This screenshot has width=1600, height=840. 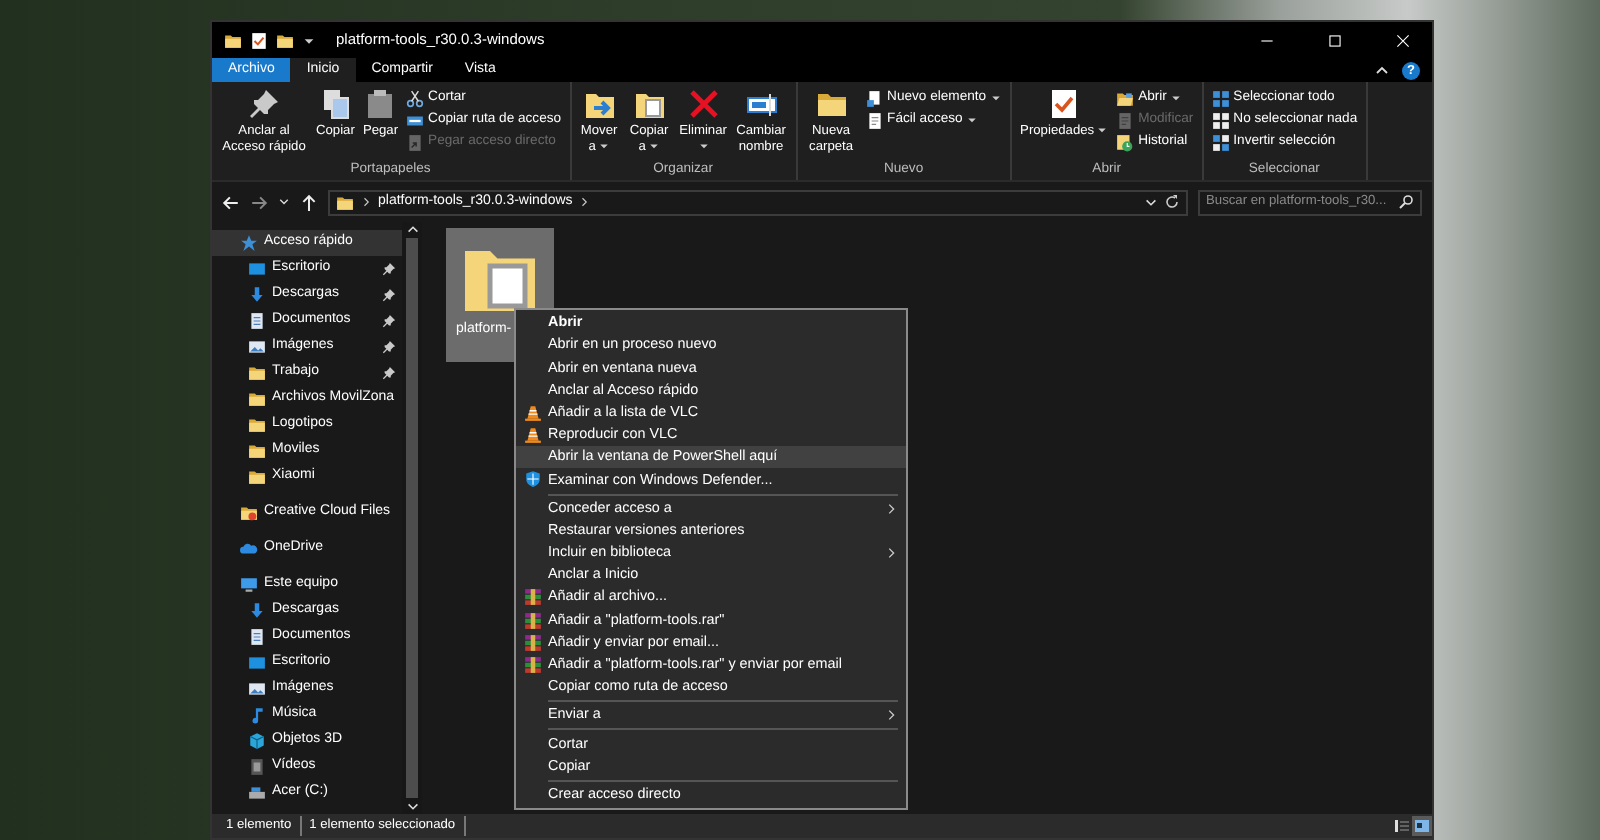 What do you see at coordinates (532, 479) in the screenshot?
I see `shield-icon` at bounding box center [532, 479].